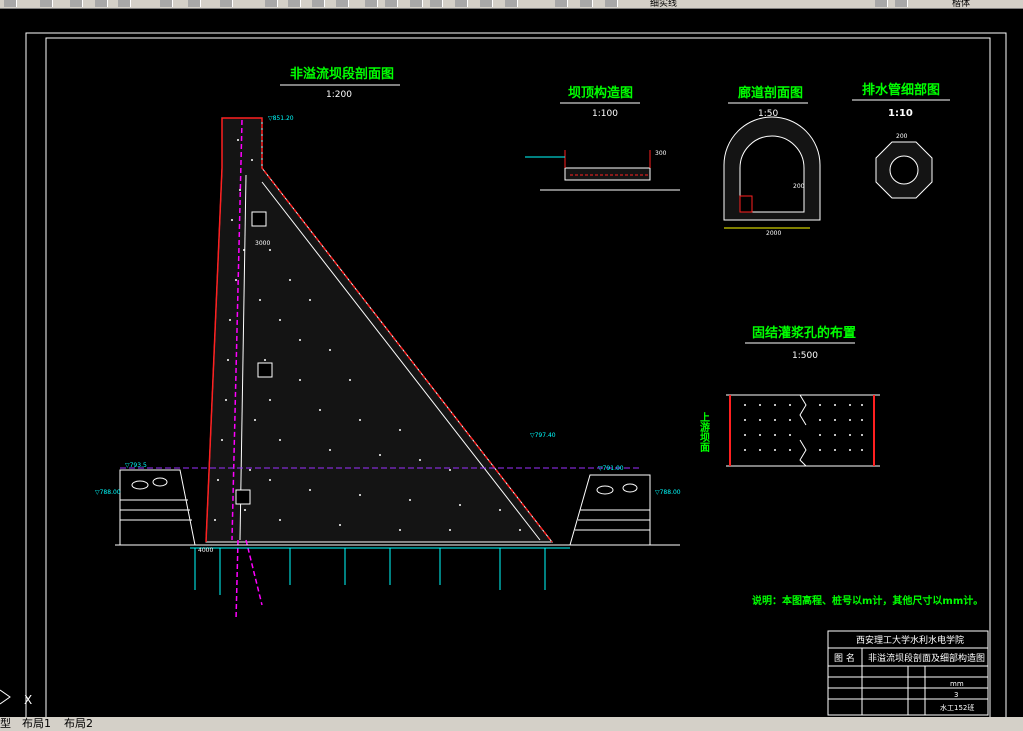  What do you see at coordinates (957, 684) in the screenshot?
I see `unit-value: mm` at bounding box center [957, 684].